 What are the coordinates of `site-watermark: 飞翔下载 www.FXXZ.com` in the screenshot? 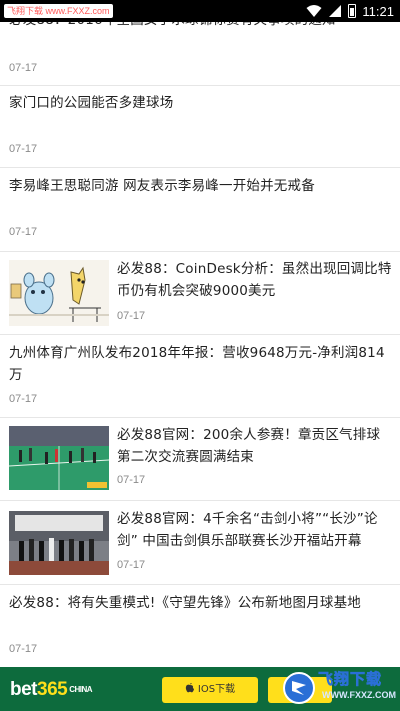 It's located at (58, 11).